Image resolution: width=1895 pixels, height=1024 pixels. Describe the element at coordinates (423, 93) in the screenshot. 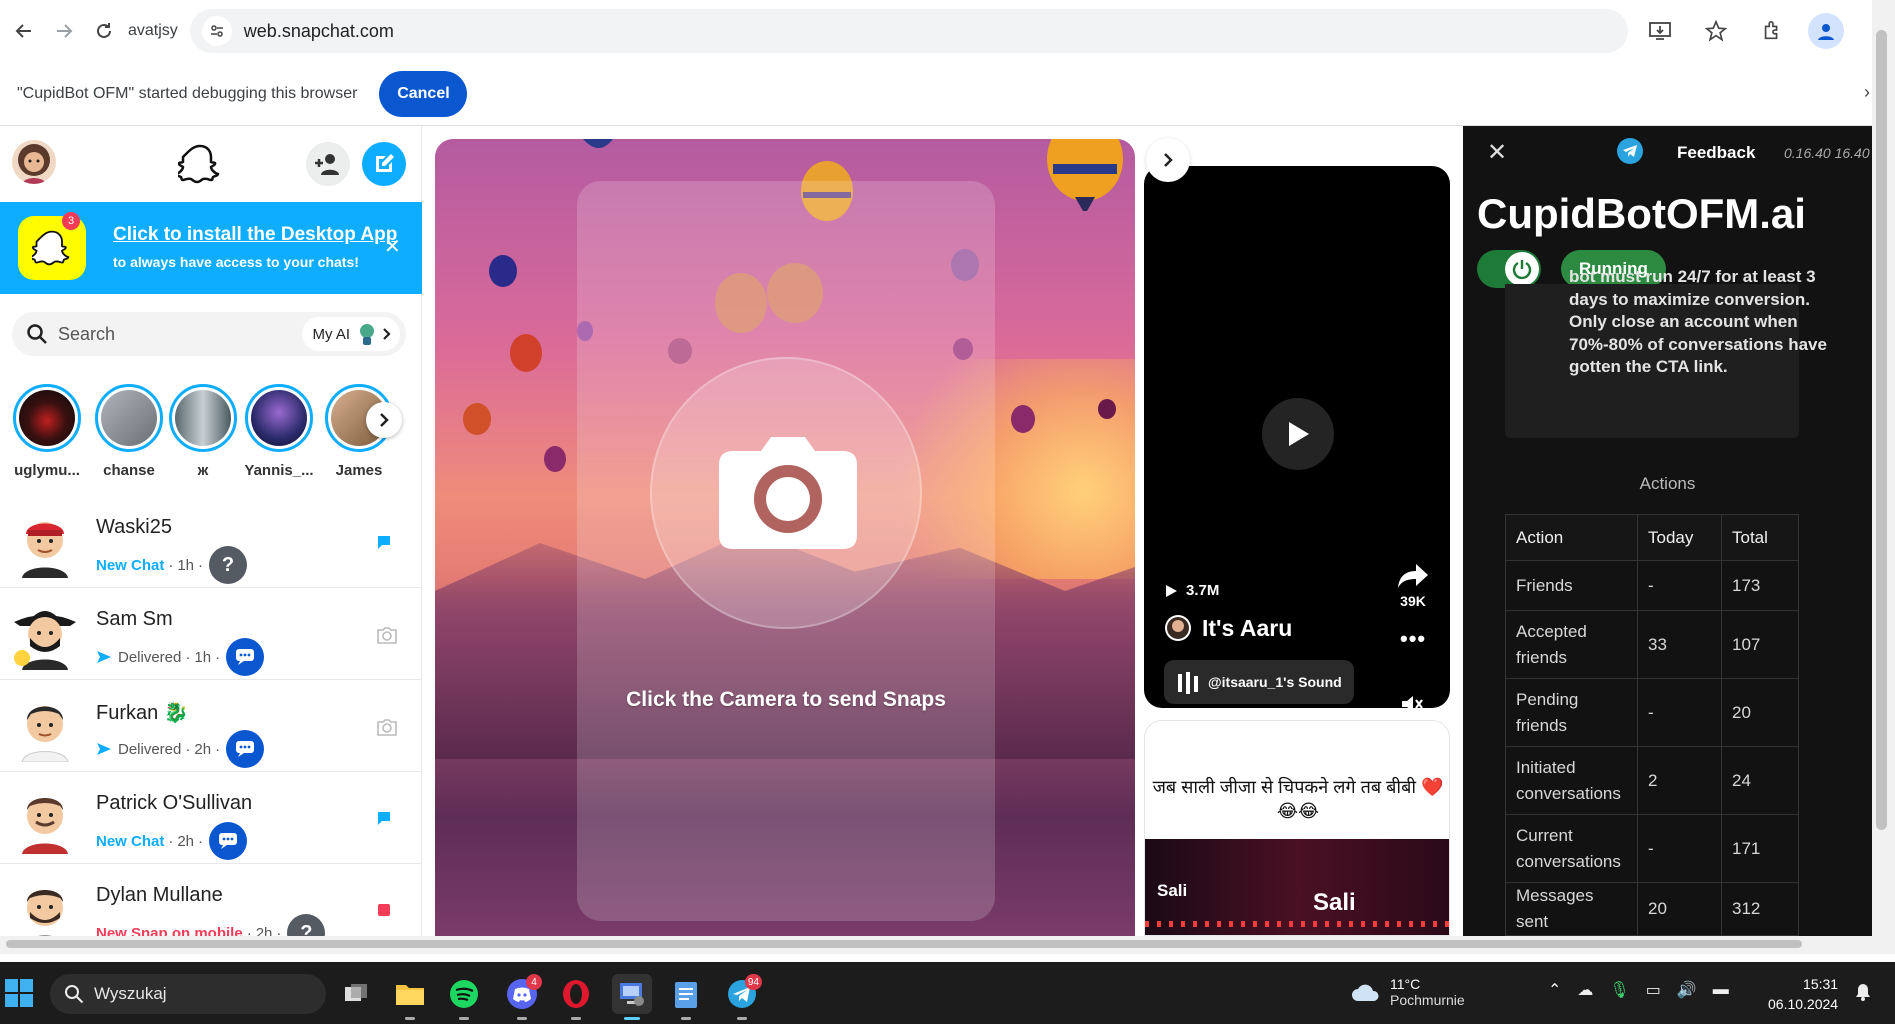

I see `cancel-debugging-button: Cancel` at that location.